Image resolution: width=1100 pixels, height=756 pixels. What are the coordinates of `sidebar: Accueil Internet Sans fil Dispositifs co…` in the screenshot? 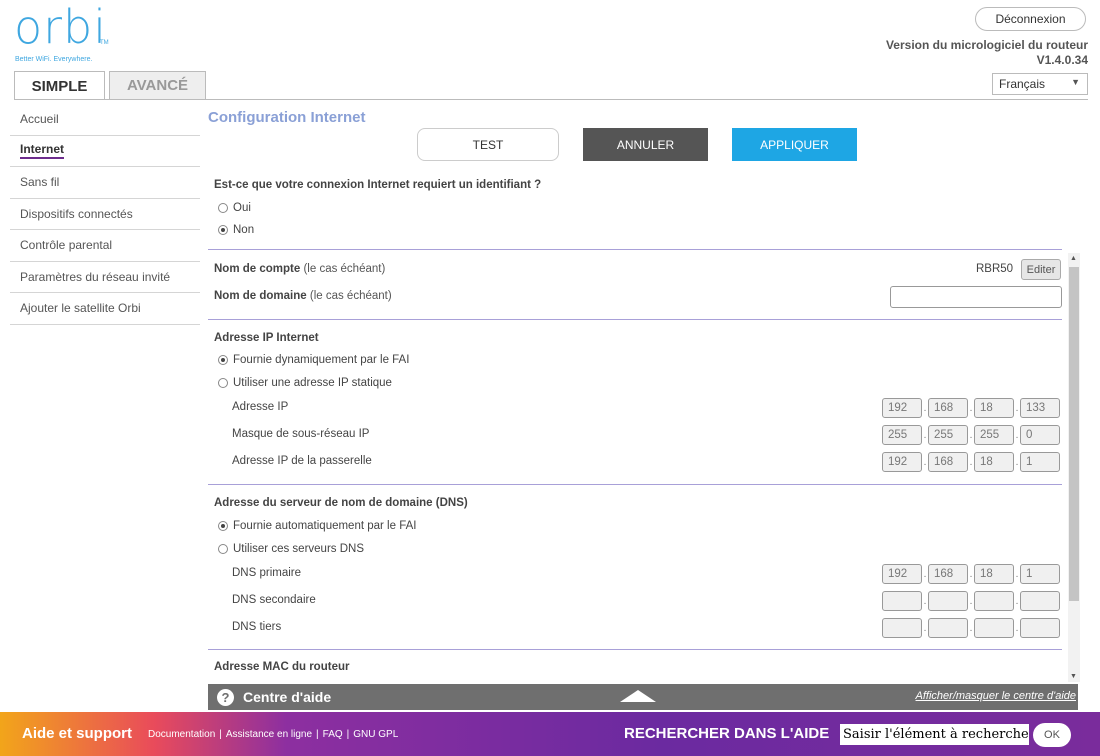 It's located at (105, 214).